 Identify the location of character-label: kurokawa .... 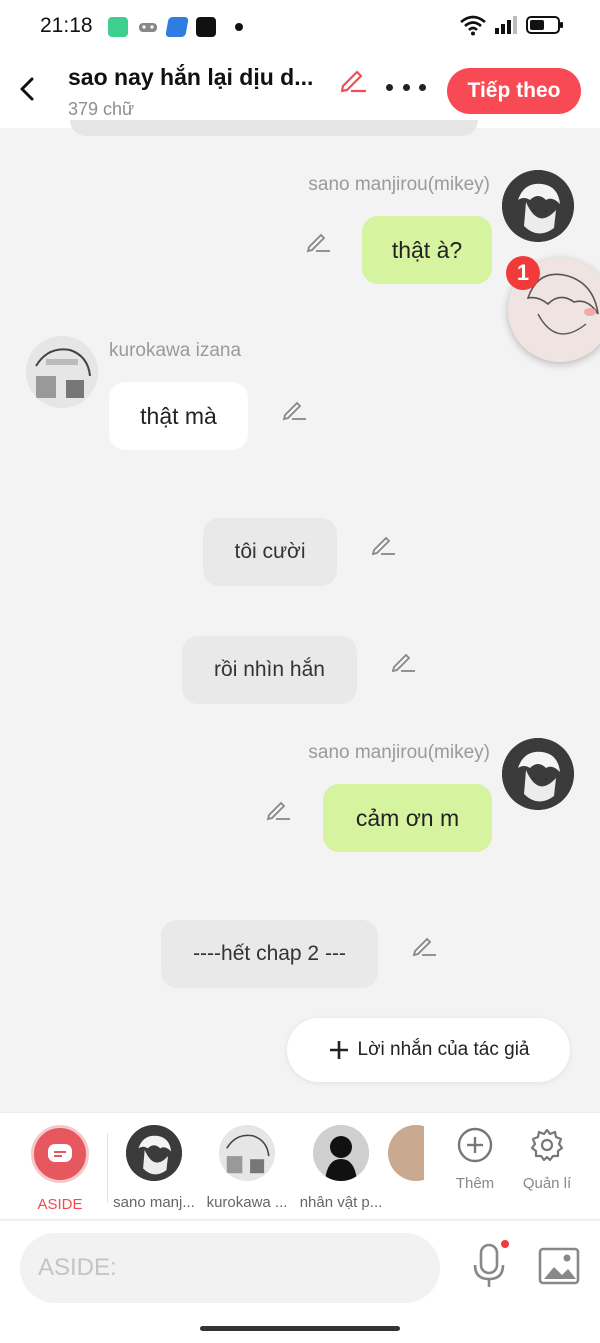
(247, 1202).